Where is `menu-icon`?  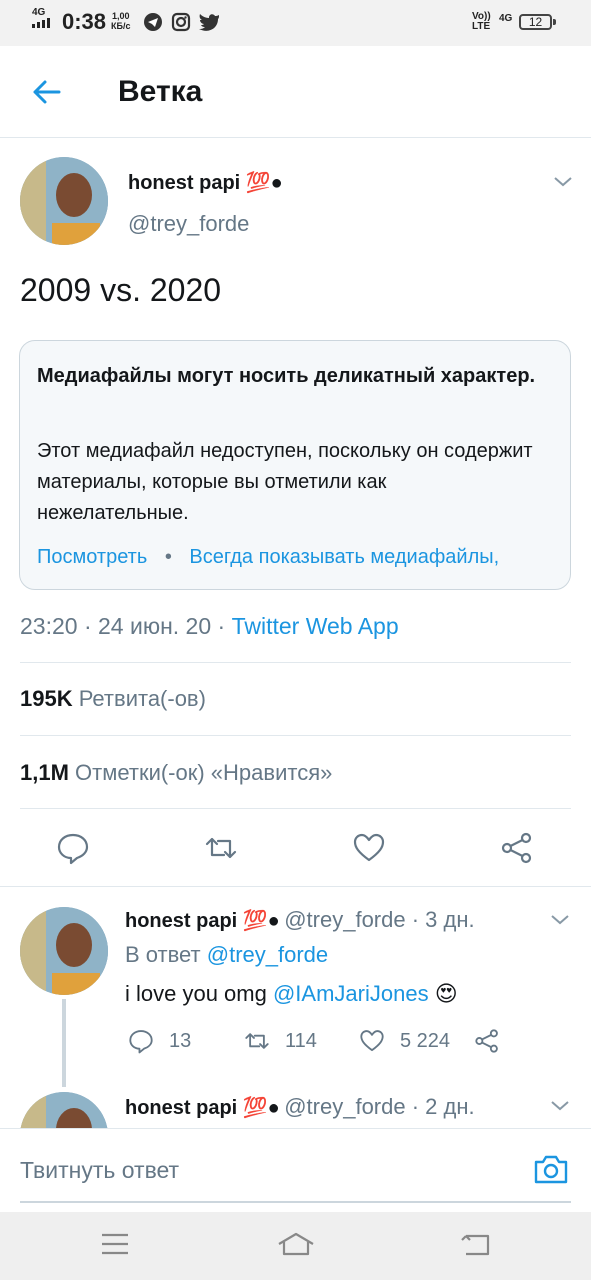
menu-icon is located at coordinates (115, 1244).